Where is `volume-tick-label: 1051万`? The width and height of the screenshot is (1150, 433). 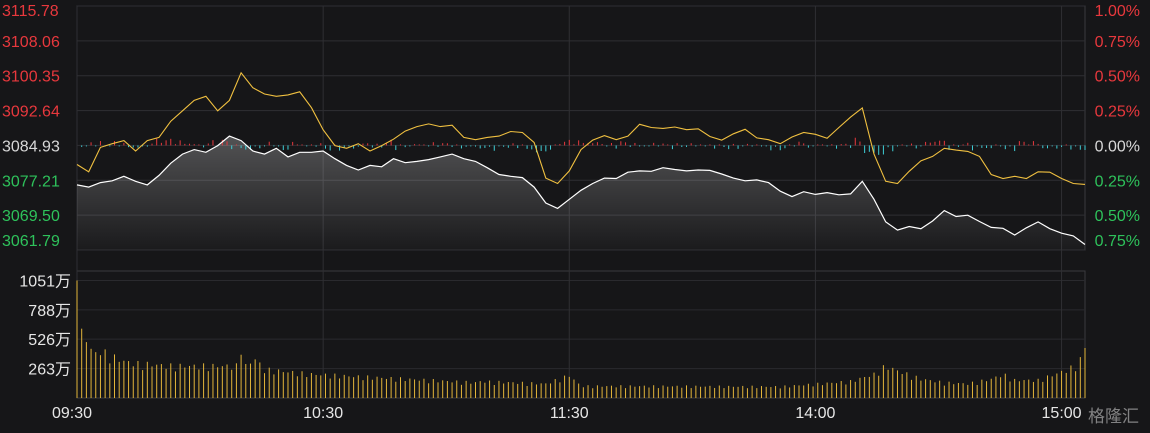
volume-tick-label: 1051万 is located at coordinates (45, 281).